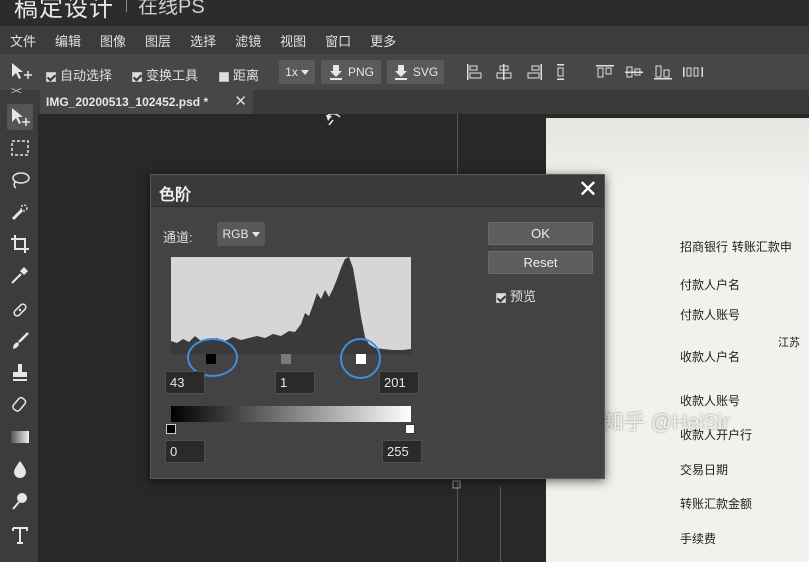 The image size is (809, 562). I want to click on auto-select-option: 自动选择, so click(79, 74).